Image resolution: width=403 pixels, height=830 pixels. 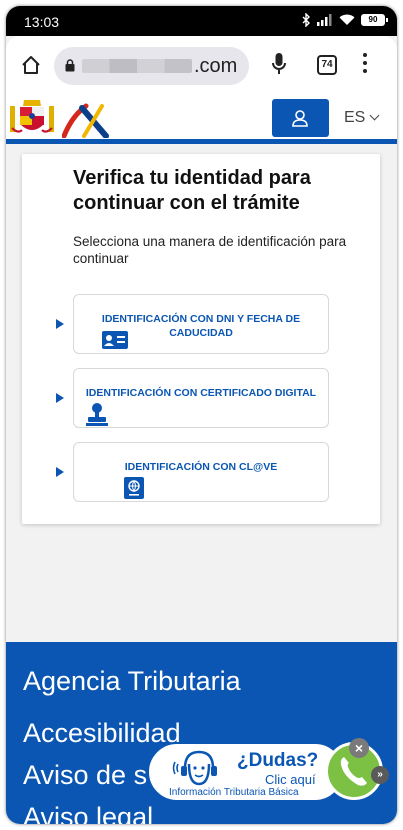 I want to click on status-icons: 90, so click(x=345, y=20).